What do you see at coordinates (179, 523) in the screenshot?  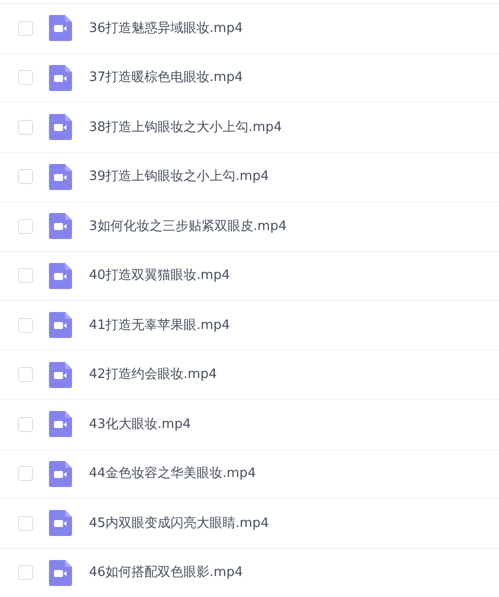 I see `file-name: 45内双眼变成闪亮大眼睛.mp4` at bounding box center [179, 523].